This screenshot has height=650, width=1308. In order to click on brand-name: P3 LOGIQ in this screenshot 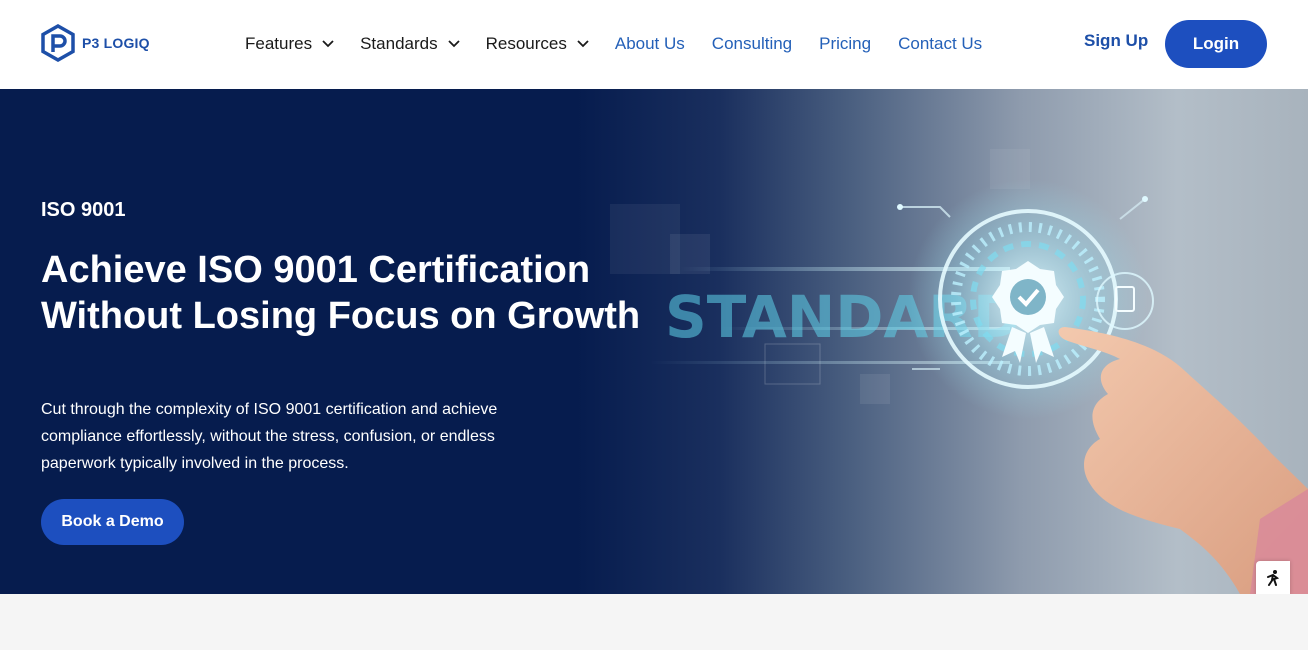, I will do `click(116, 43)`.